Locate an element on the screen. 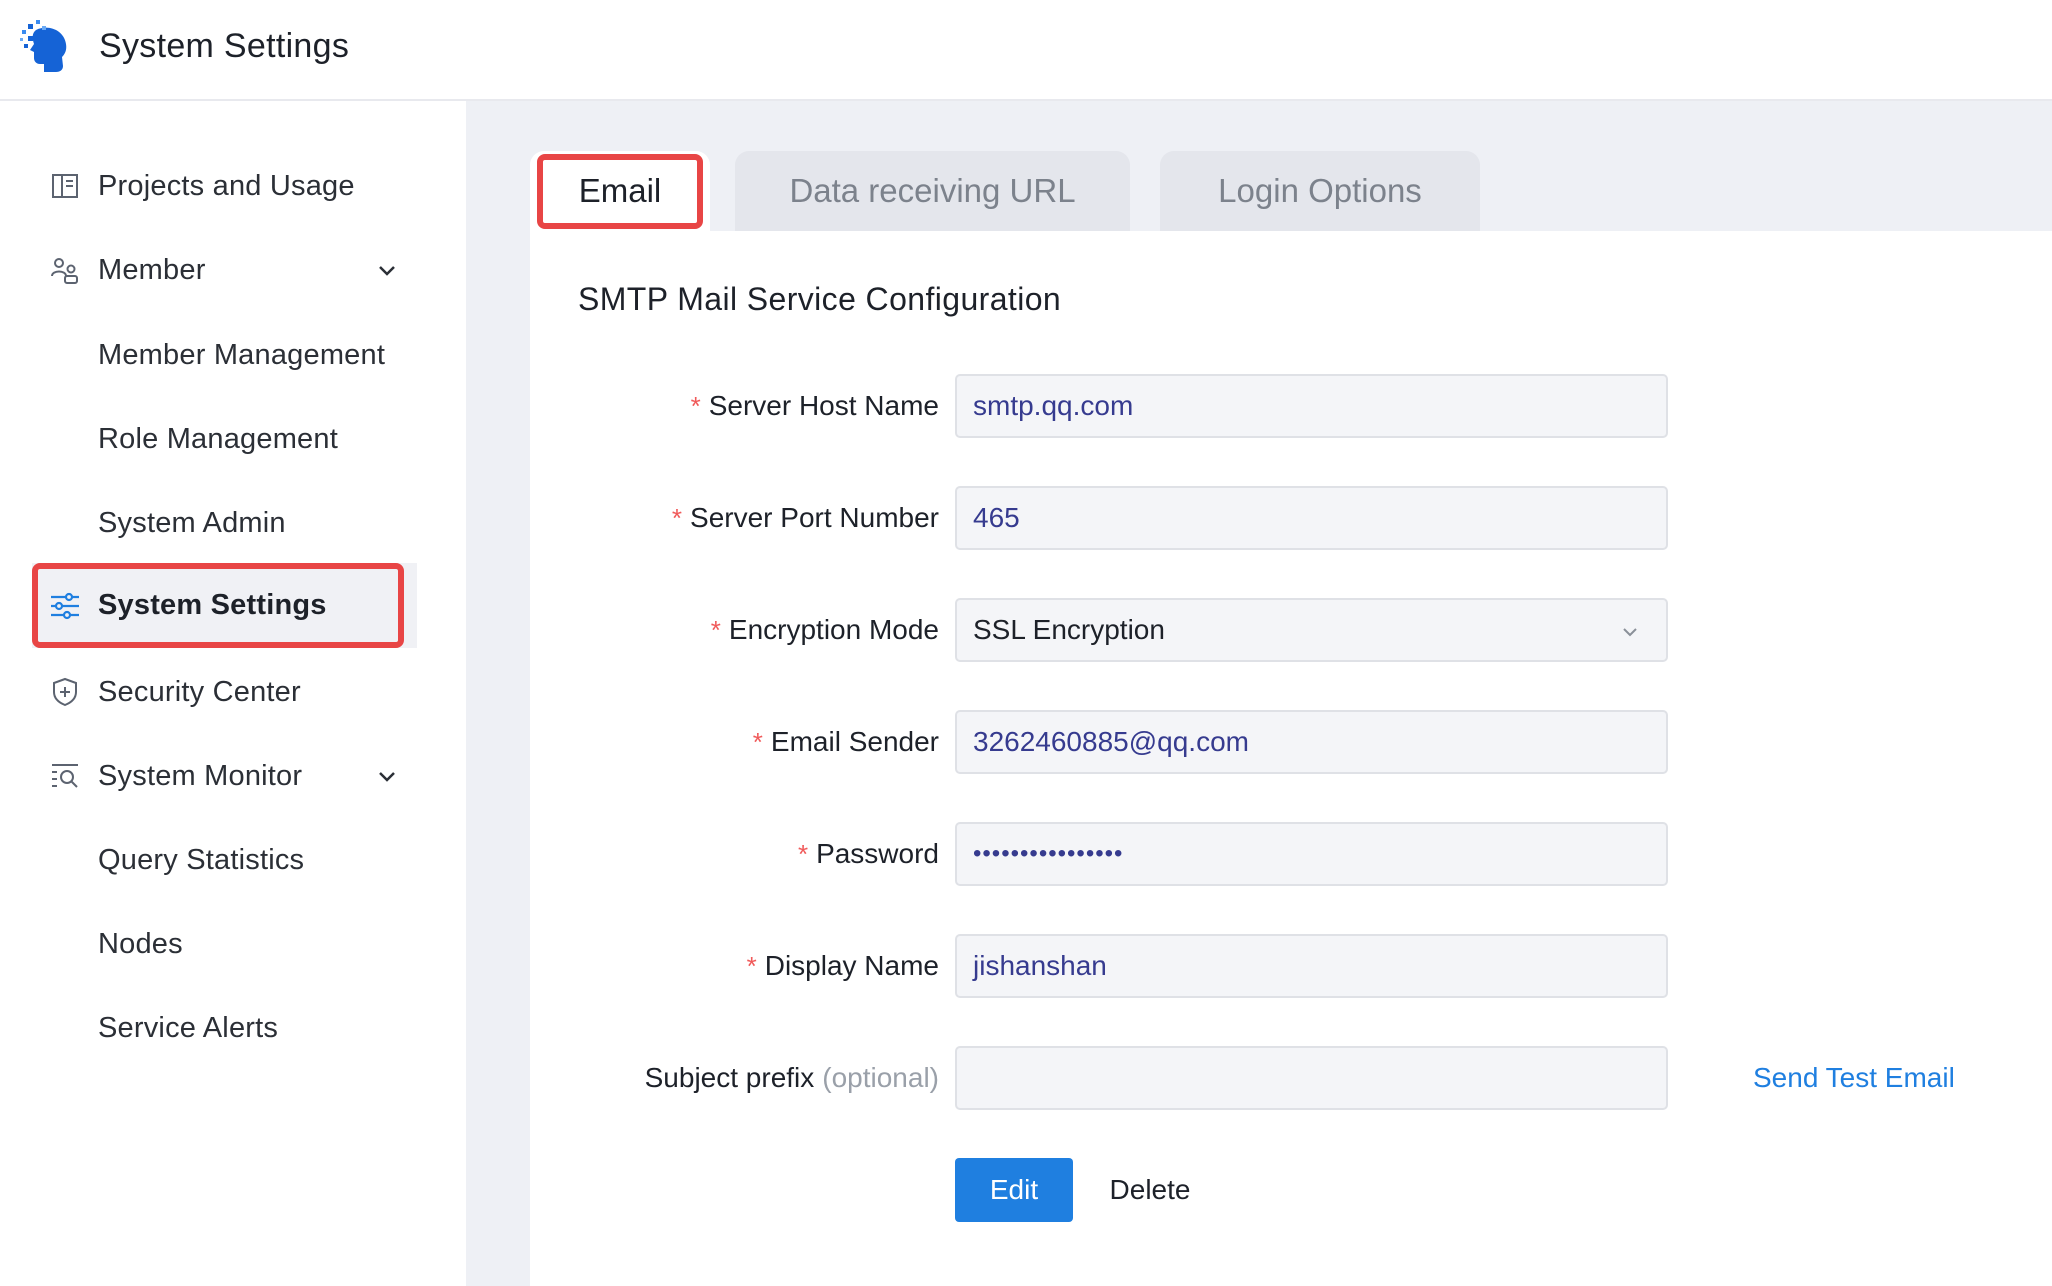 This screenshot has width=2052, height=1286. field-label: * Encryption Mode is located at coordinates (825, 630).